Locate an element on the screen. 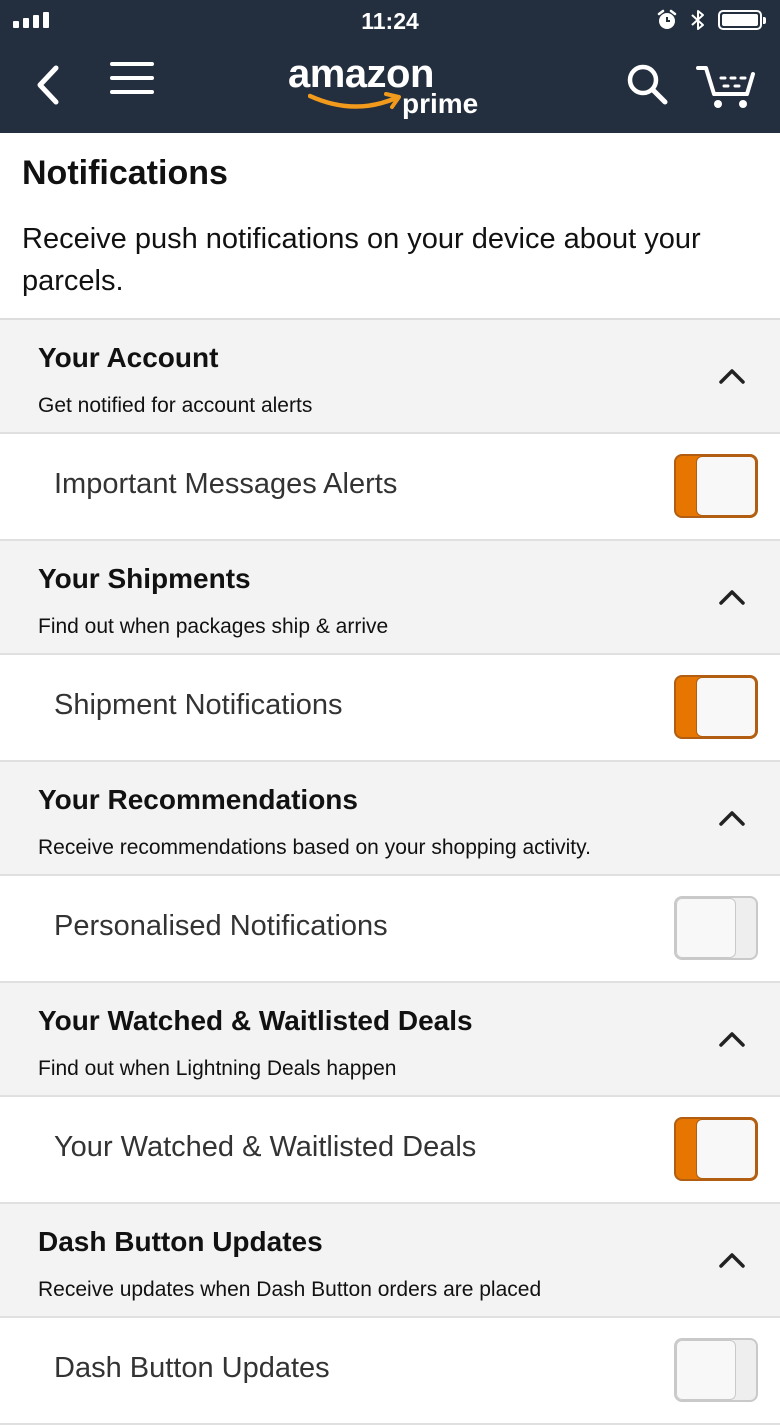 The width and height of the screenshot is (780, 1425). setting-label: Personalised Notifications is located at coordinates (221, 926).